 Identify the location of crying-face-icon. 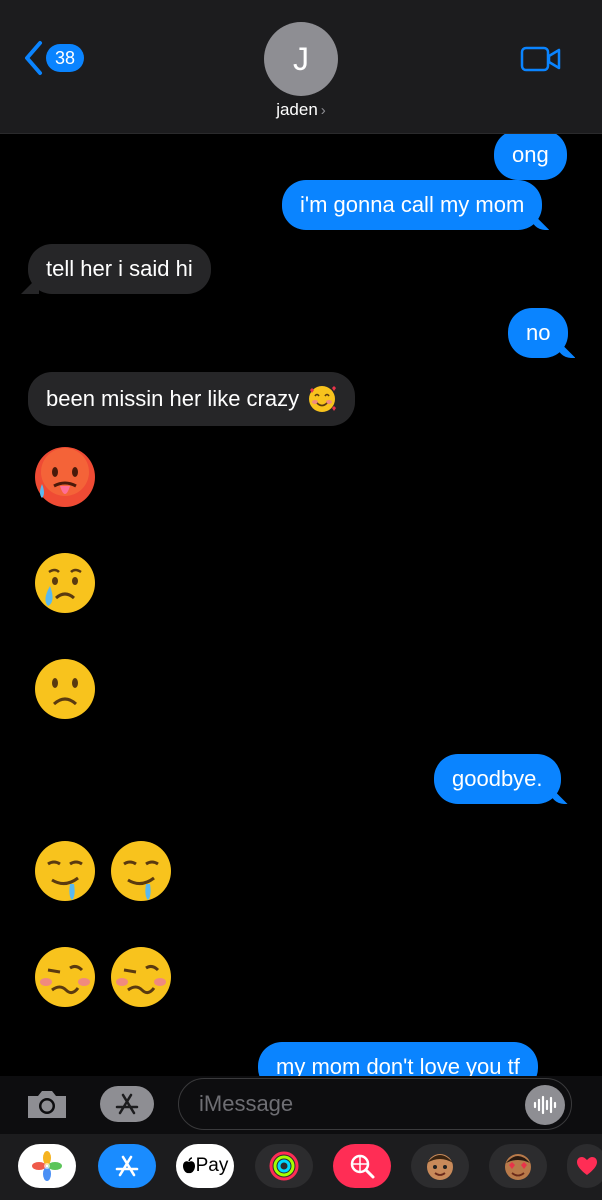
(65, 583).